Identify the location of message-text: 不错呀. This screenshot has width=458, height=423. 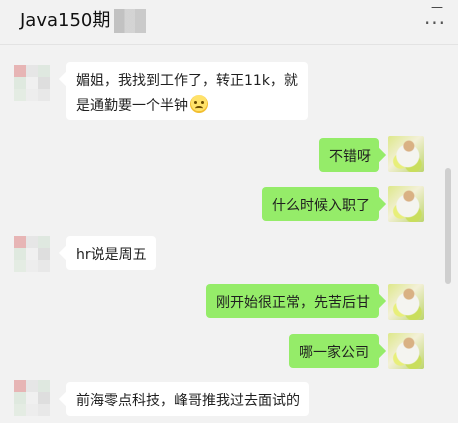
(350, 157).